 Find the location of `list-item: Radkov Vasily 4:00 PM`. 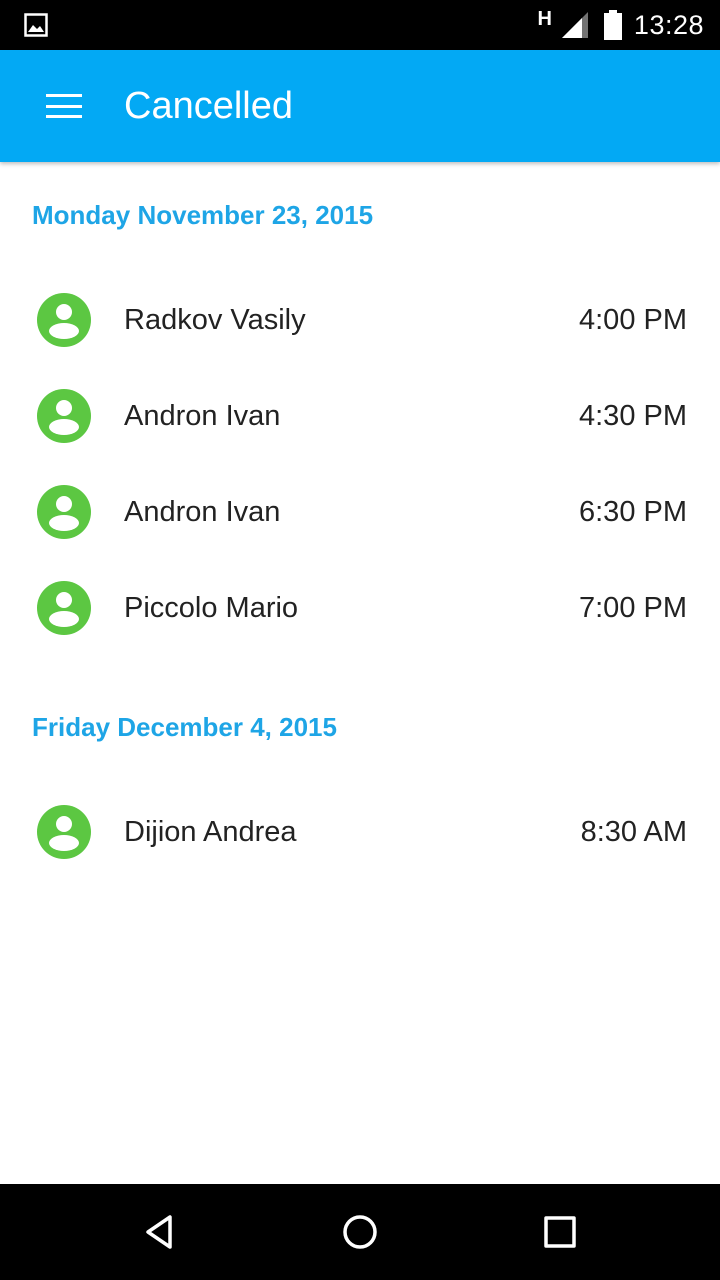

list-item: Radkov Vasily 4:00 PM is located at coordinates (360, 320).